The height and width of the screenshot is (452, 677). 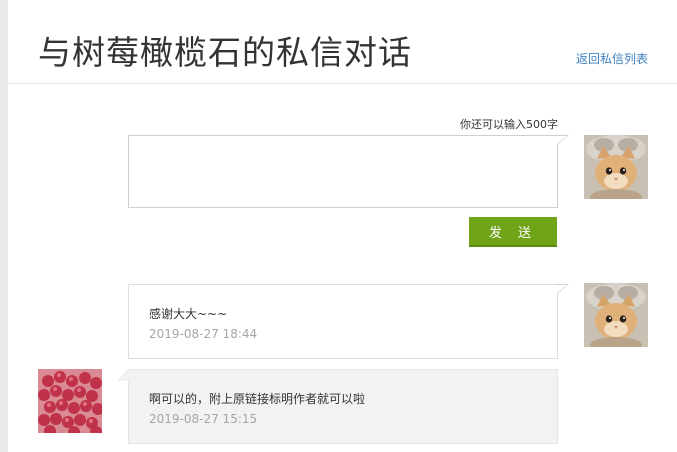 I want to click on back-to-messages-link: 返回私信列表, so click(x=612, y=58).